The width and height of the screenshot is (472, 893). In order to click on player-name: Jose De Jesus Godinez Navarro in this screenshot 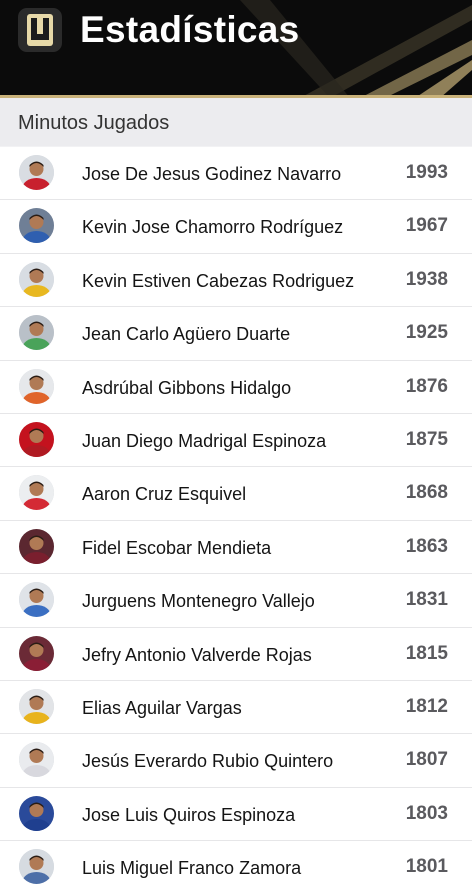, I will do `click(212, 174)`.